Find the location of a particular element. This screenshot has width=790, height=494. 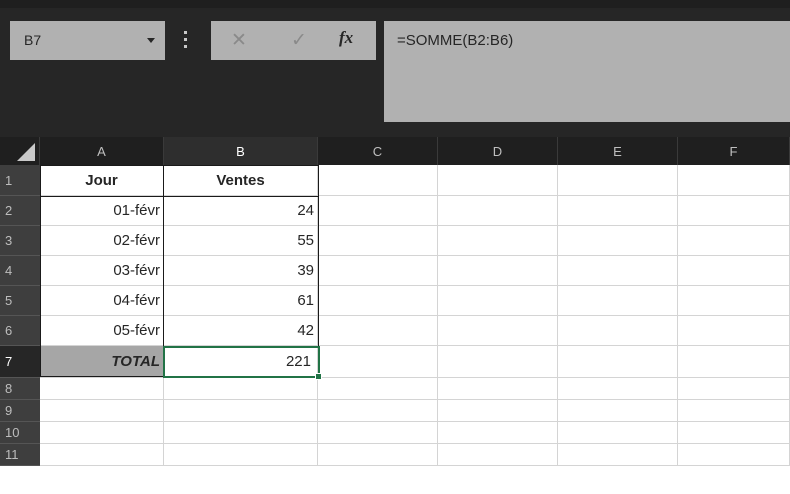

select-all-button is located at coordinates (20, 151).